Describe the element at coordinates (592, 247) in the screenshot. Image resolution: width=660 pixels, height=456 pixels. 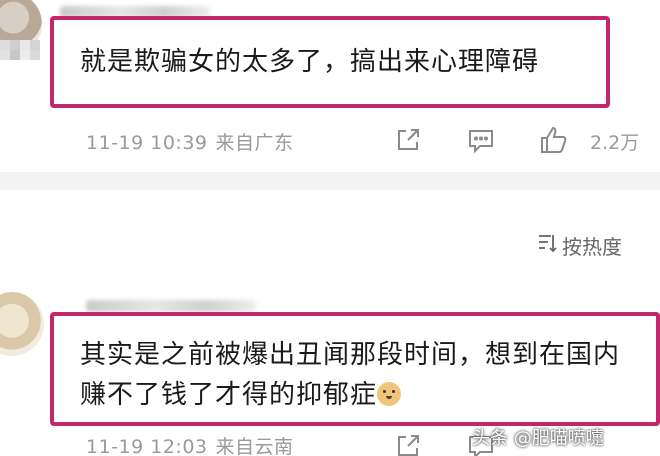
I see `sort-label: 按热度` at that location.